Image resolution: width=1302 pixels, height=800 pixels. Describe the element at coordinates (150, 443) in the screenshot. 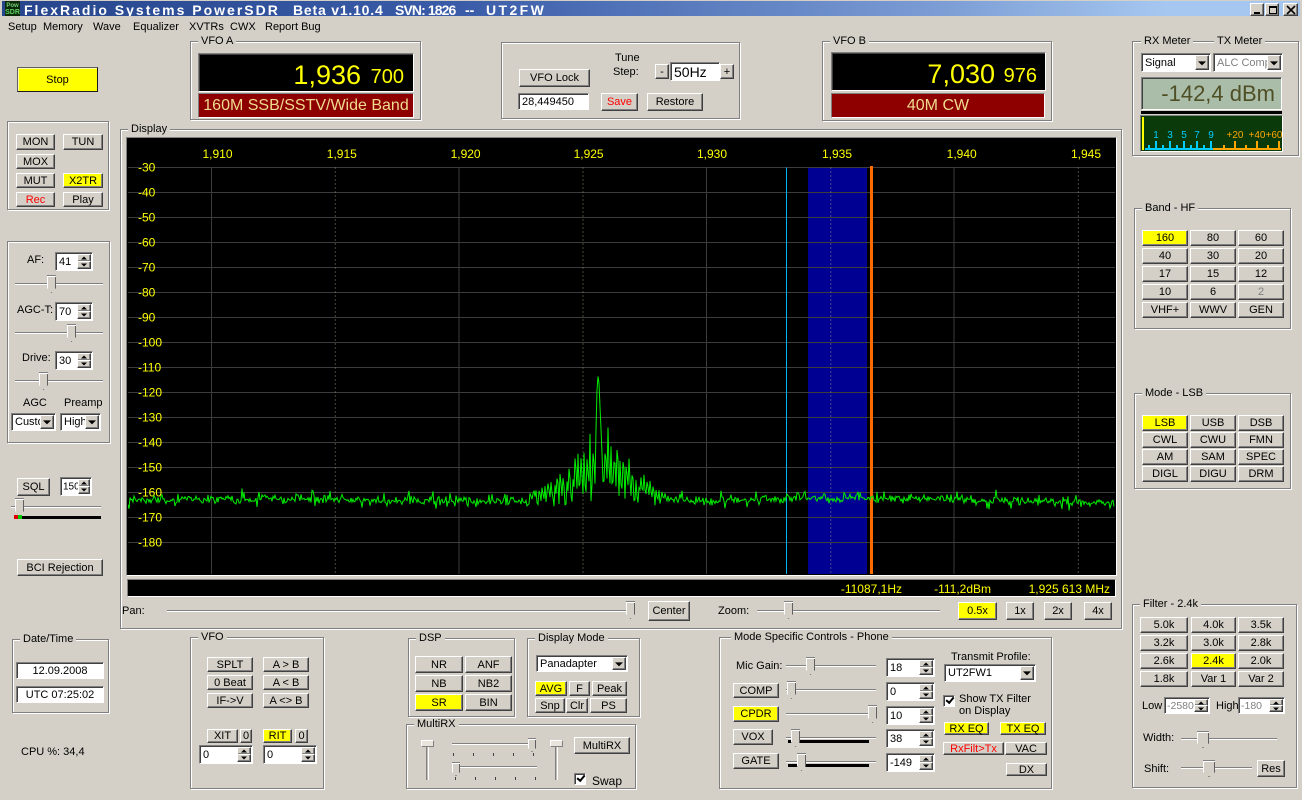

I see `svg-text: -140` at that location.